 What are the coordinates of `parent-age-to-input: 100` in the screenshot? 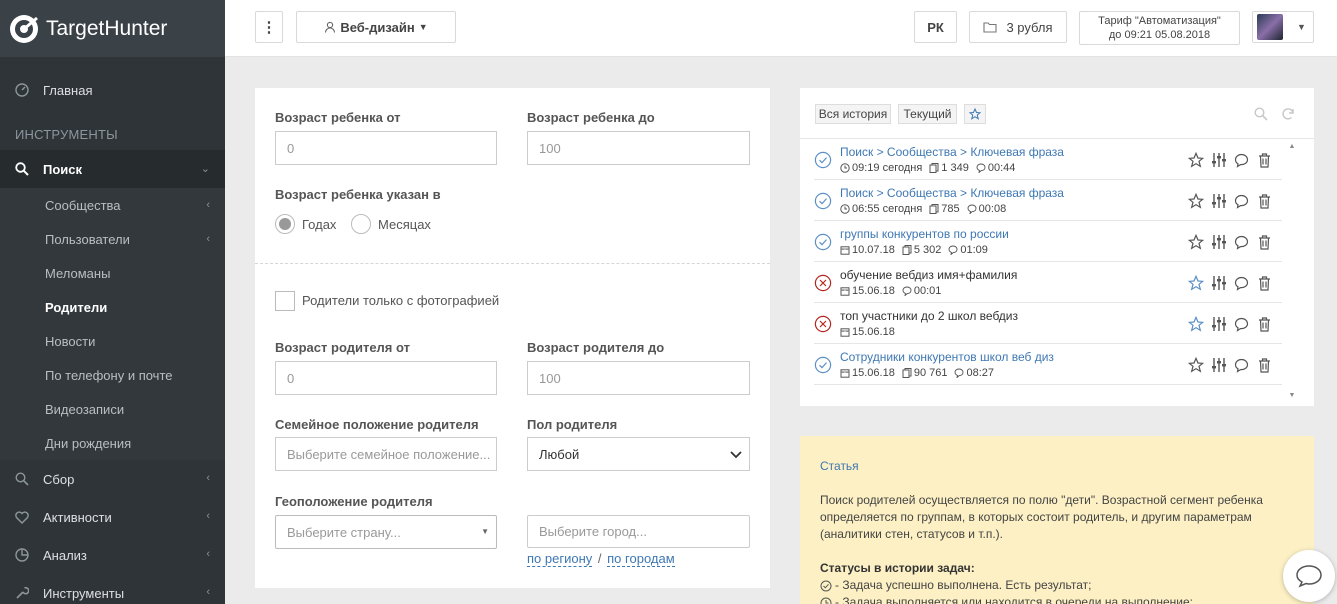 It's located at (638, 378).